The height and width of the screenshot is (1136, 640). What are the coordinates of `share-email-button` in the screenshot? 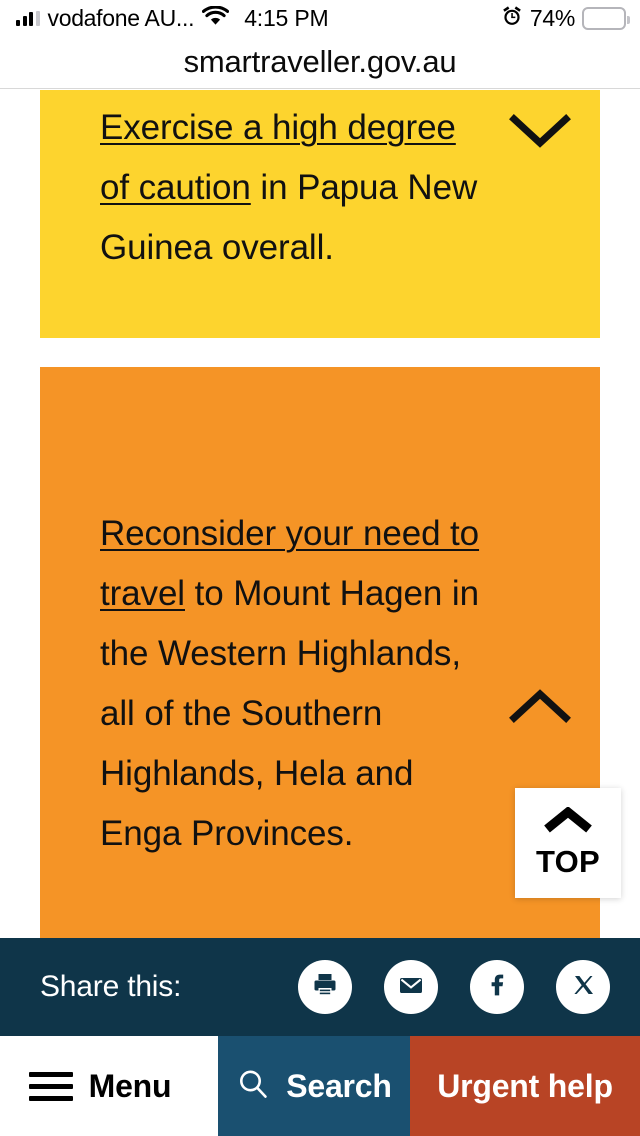 It's located at (411, 987).